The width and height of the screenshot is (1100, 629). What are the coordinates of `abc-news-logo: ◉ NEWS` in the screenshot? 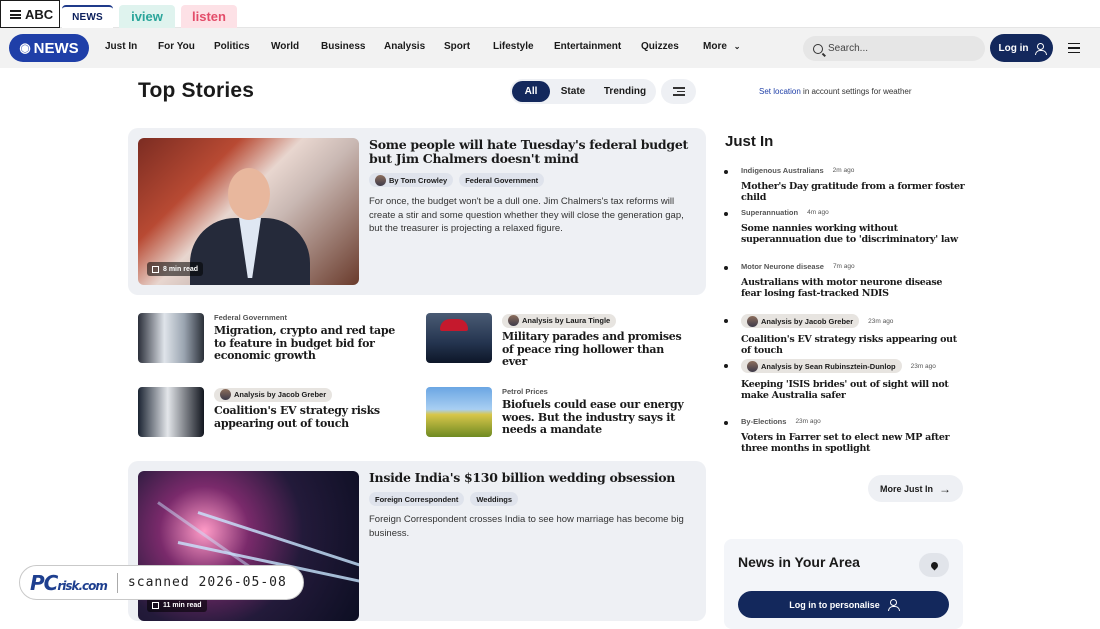 It's located at (49, 48).